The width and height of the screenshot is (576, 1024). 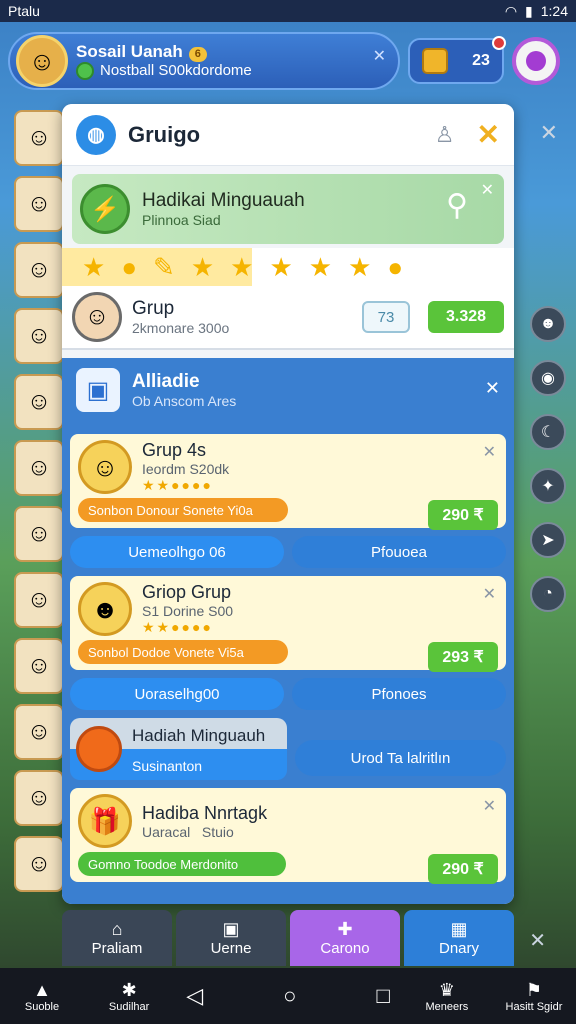 What do you see at coordinates (499, 43) in the screenshot?
I see `notification-dot` at bounding box center [499, 43].